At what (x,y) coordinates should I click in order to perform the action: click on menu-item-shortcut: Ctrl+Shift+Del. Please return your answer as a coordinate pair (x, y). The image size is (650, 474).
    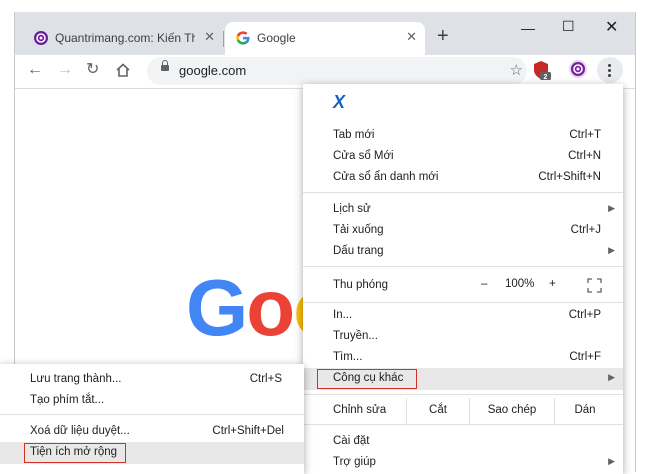
    Looking at the image, I should click on (248, 431).